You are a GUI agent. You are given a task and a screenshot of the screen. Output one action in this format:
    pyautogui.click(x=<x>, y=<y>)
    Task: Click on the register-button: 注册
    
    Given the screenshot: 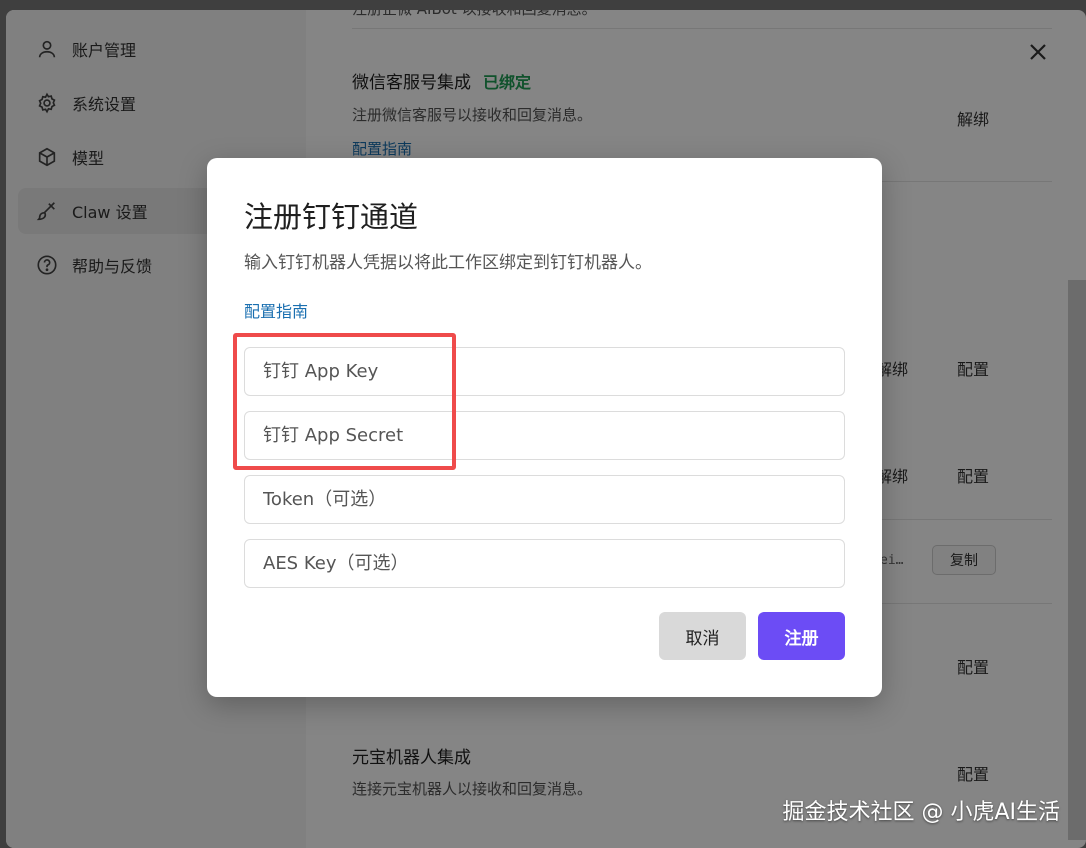 What is the action you would take?
    pyautogui.click(x=801, y=636)
    